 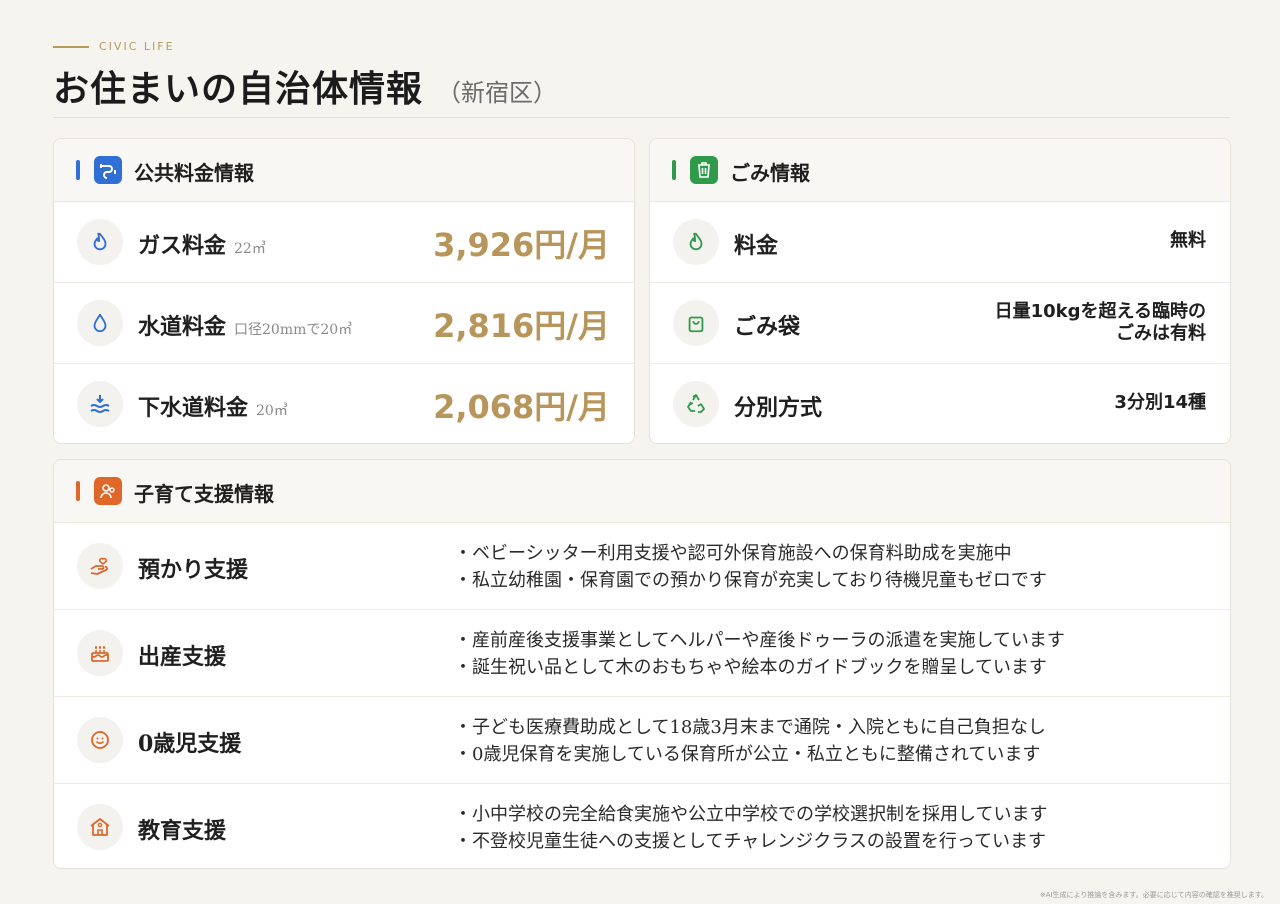 What do you see at coordinates (193, 408) in the screenshot?
I see `sewage-label: 下水道料金` at bounding box center [193, 408].